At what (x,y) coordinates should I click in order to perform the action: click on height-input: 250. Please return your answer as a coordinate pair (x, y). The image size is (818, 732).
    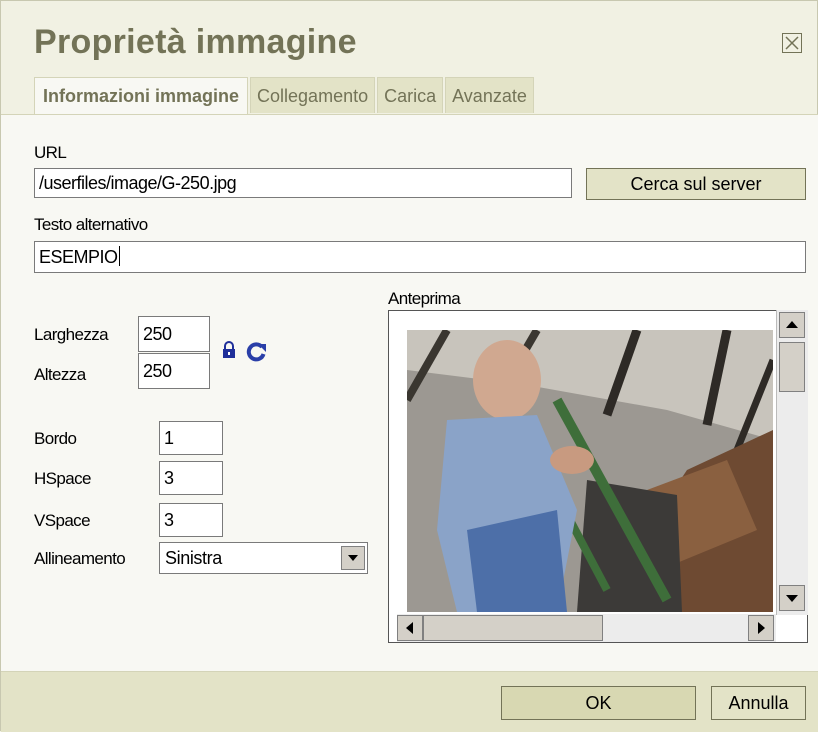
    Looking at the image, I should click on (174, 371).